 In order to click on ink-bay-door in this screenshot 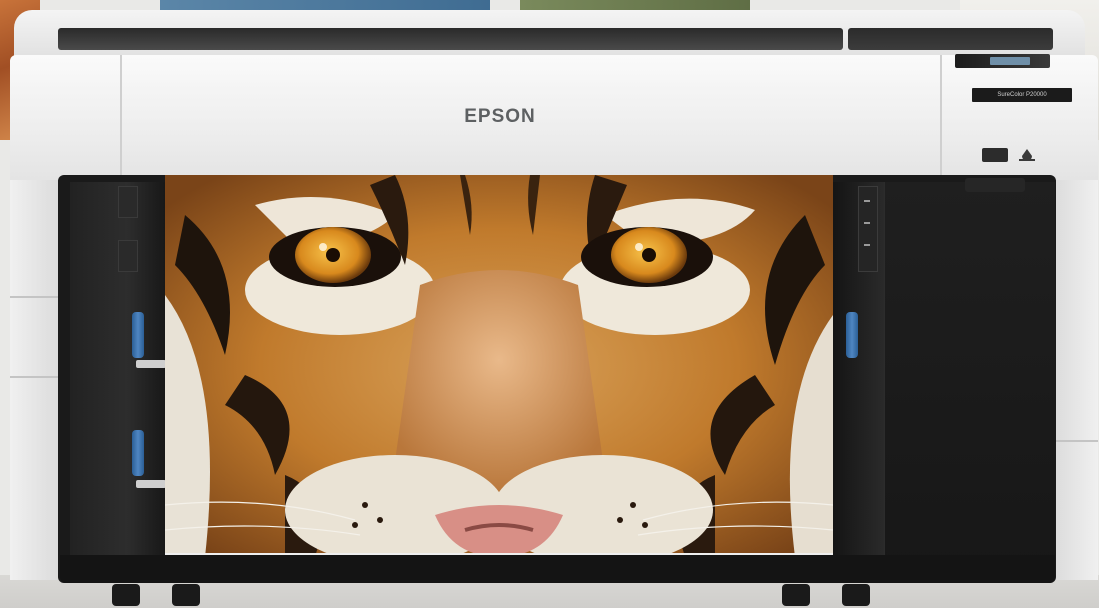, I will do `click(969, 379)`.